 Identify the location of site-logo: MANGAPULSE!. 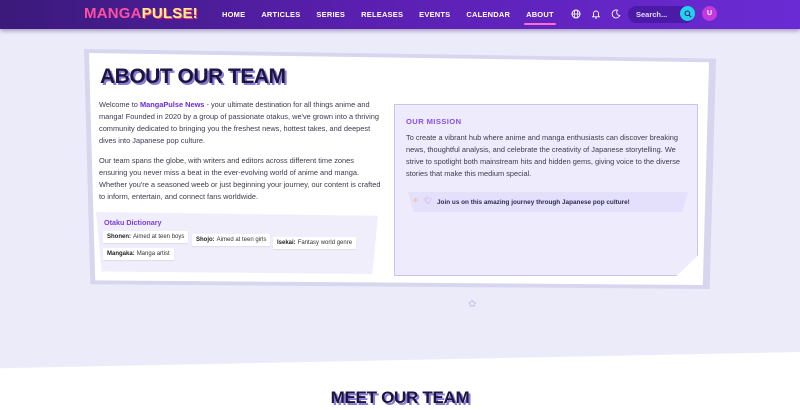
(141, 14).